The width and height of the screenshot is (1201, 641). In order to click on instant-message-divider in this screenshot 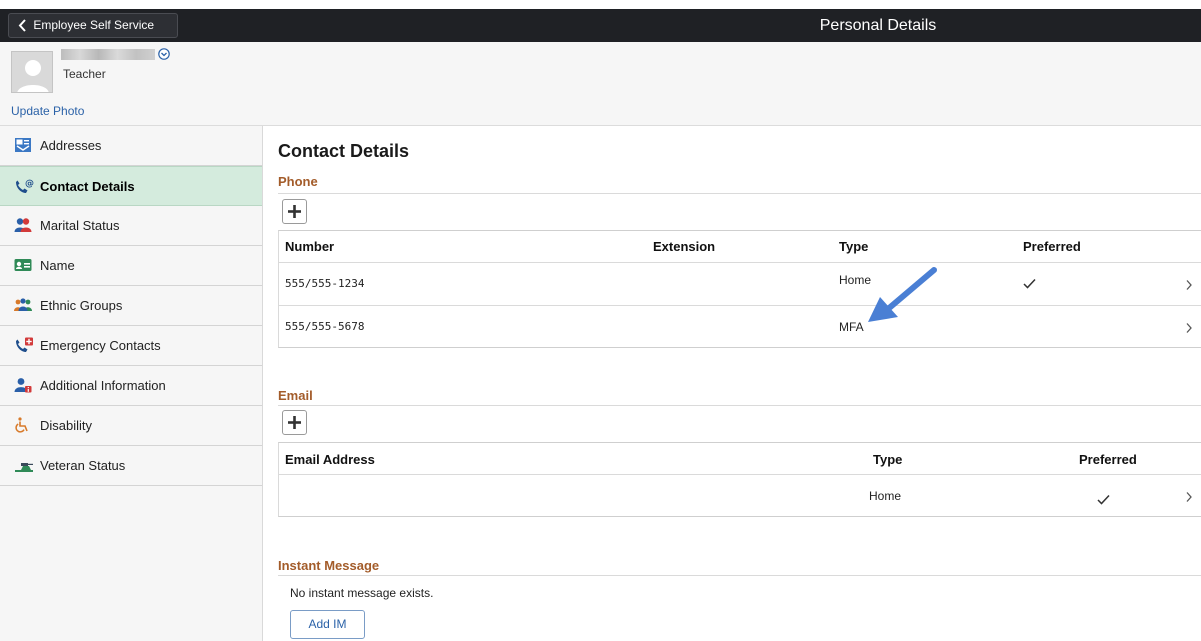, I will do `click(739, 575)`.